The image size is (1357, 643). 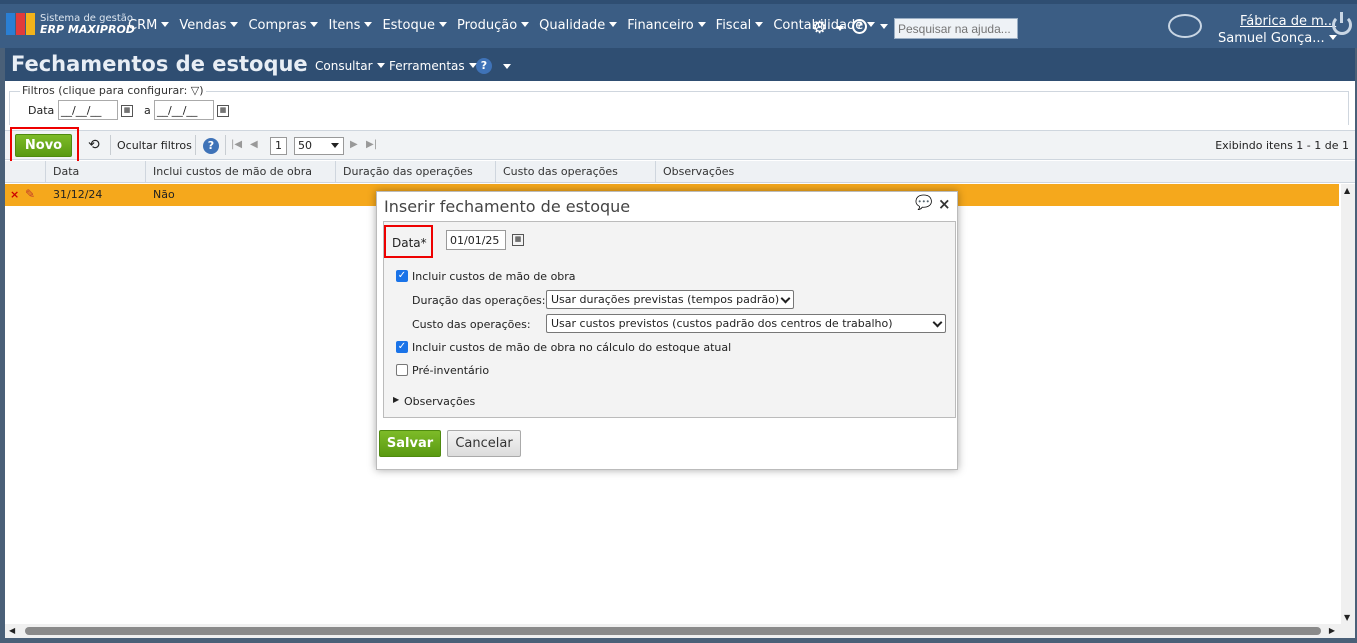 What do you see at coordinates (493, 25) in the screenshot?
I see `menu-producao: Produção` at bounding box center [493, 25].